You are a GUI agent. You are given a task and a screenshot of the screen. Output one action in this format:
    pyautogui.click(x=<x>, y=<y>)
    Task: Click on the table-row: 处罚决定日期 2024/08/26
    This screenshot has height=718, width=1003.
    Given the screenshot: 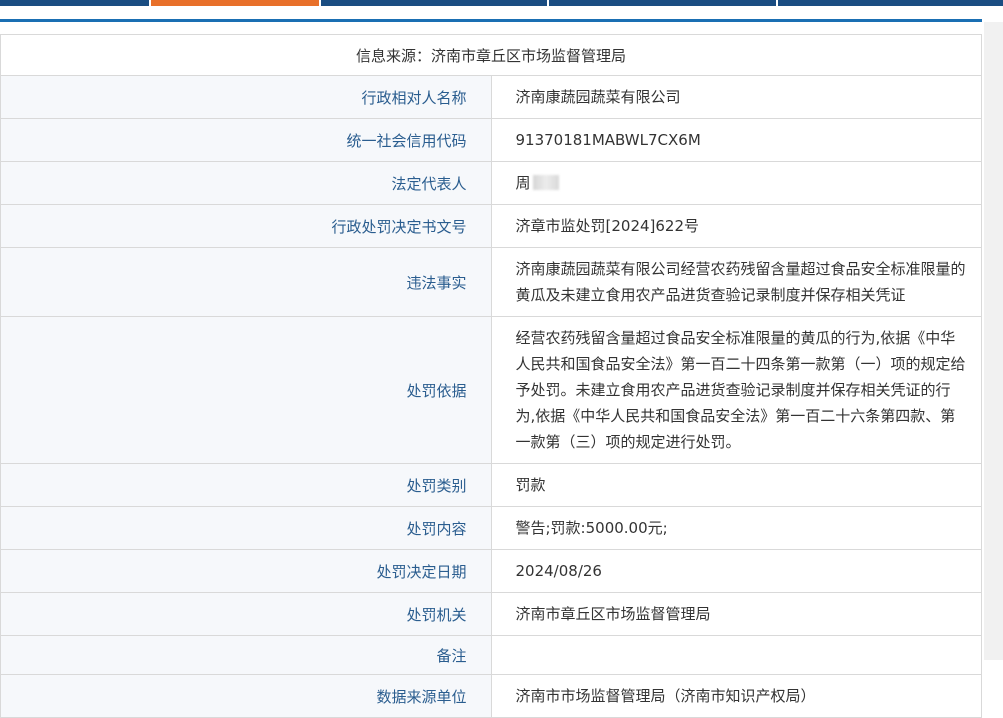 What is the action you would take?
    pyautogui.click(x=491, y=571)
    